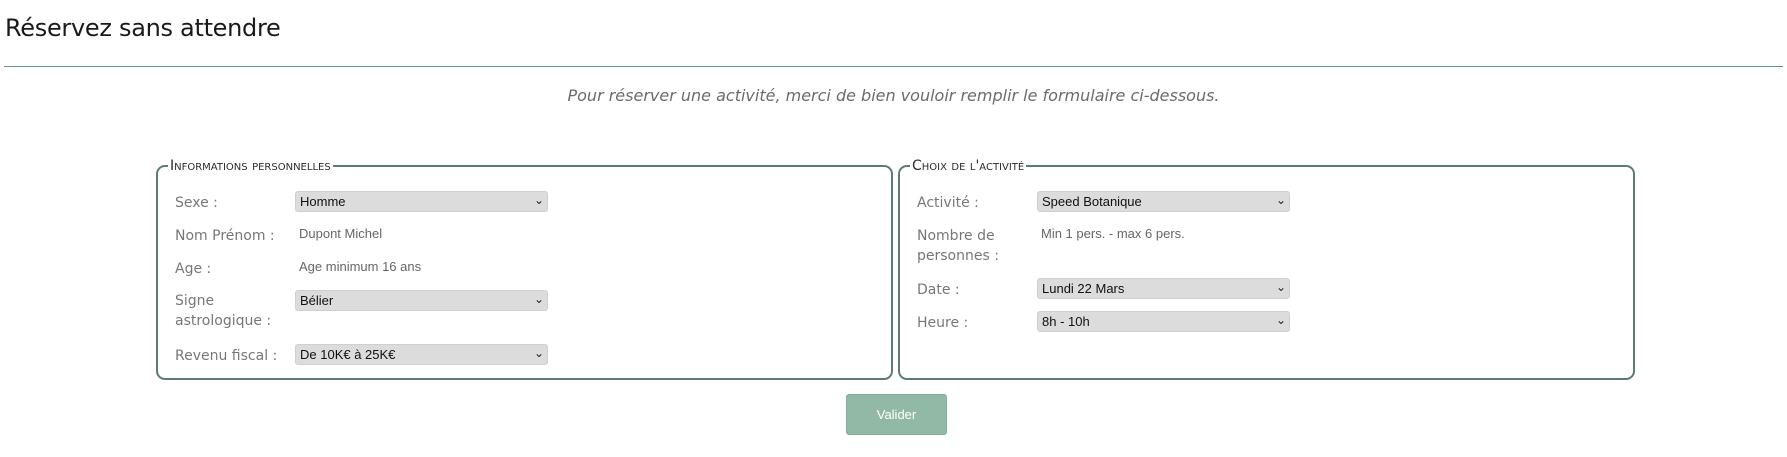 This screenshot has width=1787, height=457. What do you see at coordinates (340, 233) in the screenshot?
I see `nom-input: Dupont Michel` at bounding box center [340, 233].